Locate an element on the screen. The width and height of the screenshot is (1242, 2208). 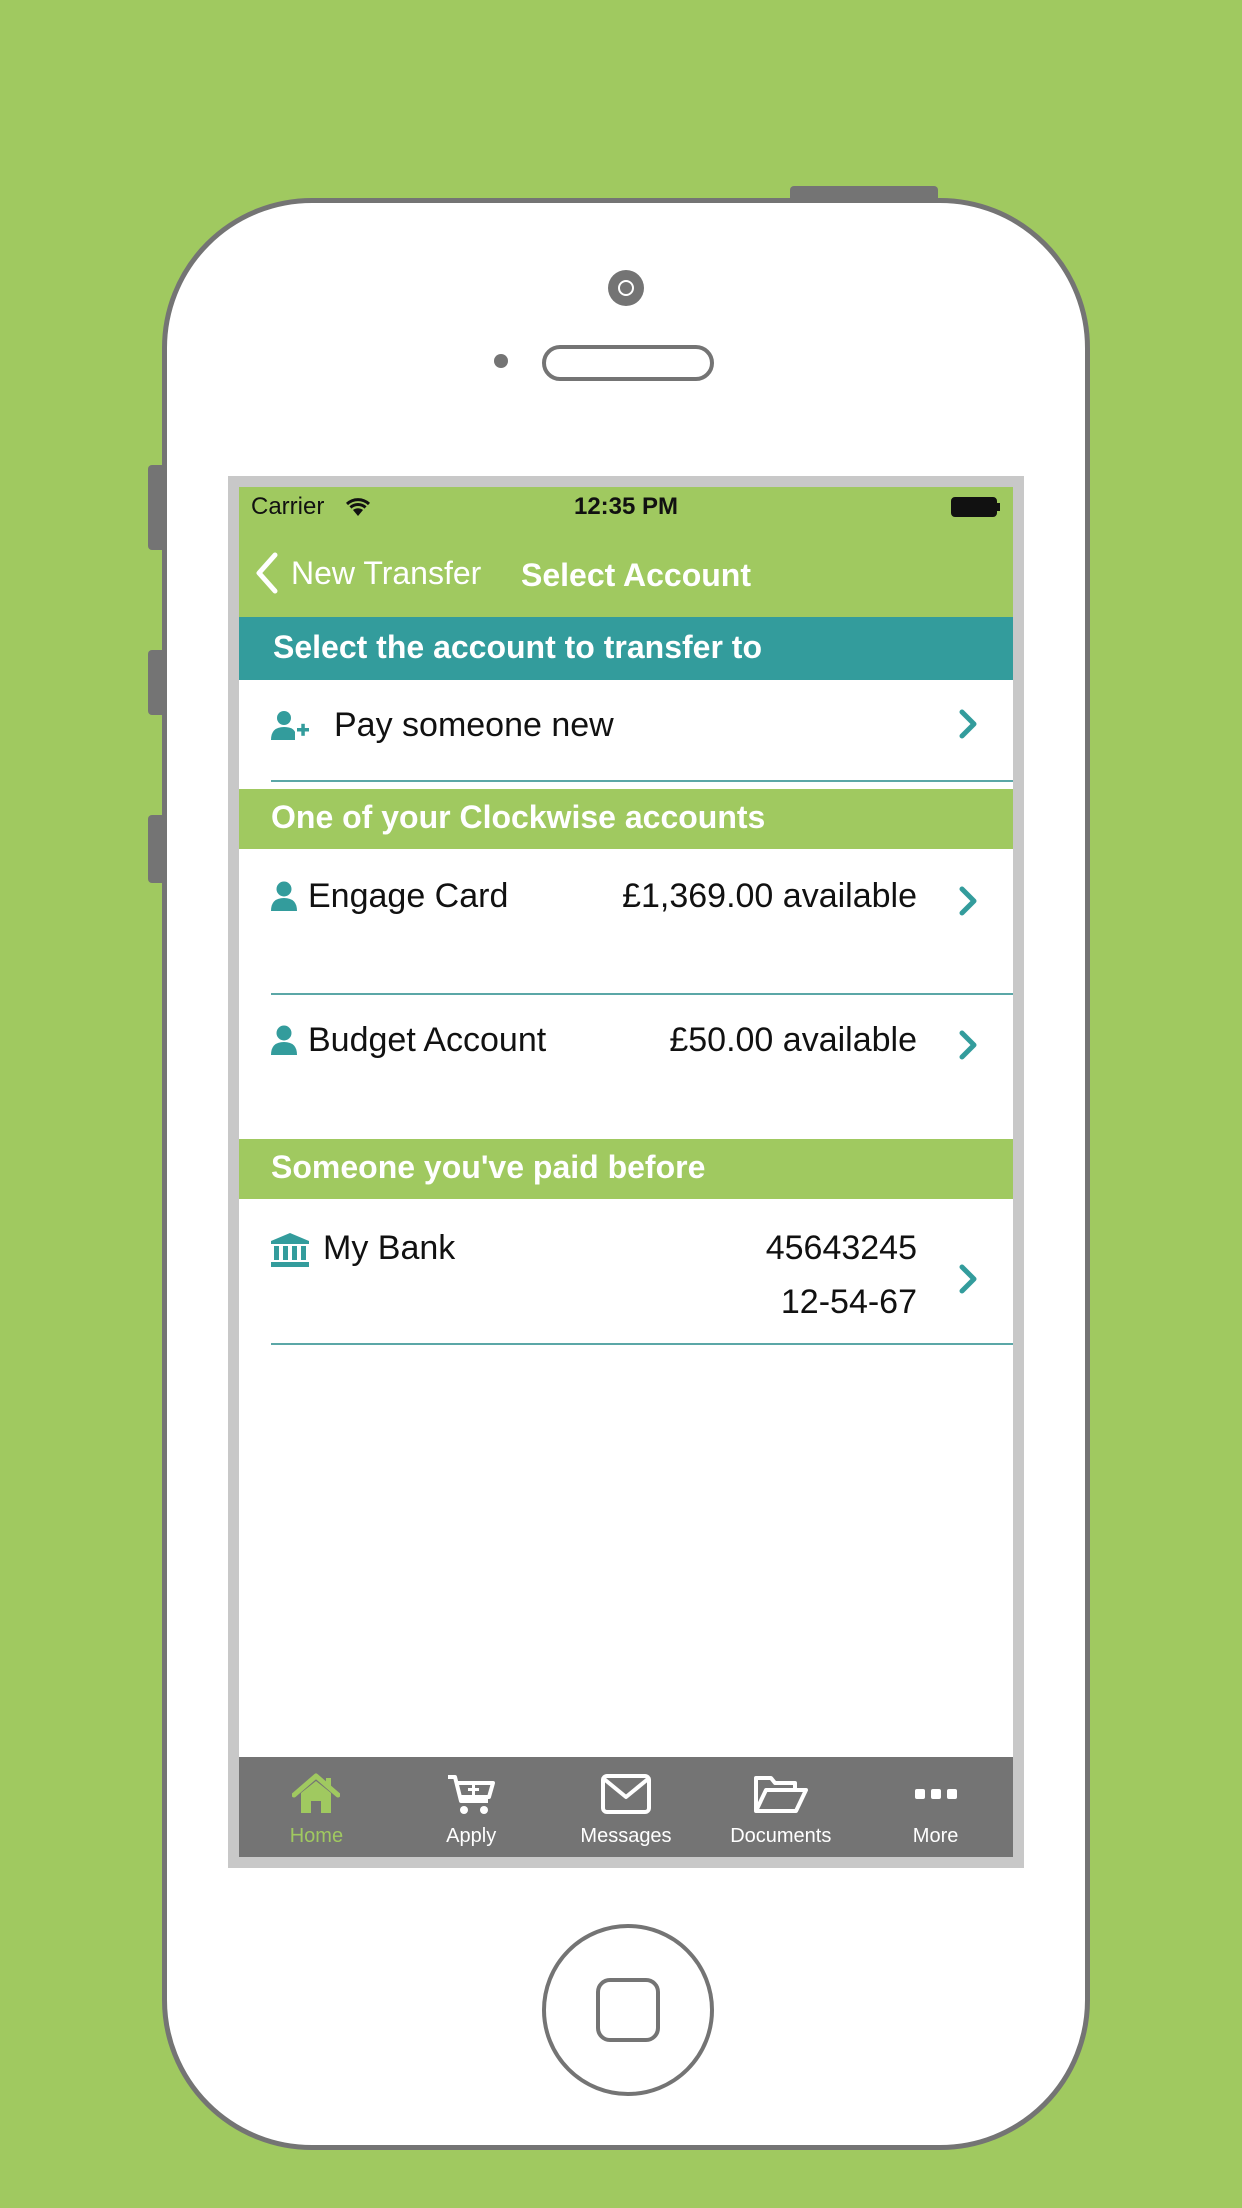
payee-account-number: 45643245 is located at coordinates (841, 1248).